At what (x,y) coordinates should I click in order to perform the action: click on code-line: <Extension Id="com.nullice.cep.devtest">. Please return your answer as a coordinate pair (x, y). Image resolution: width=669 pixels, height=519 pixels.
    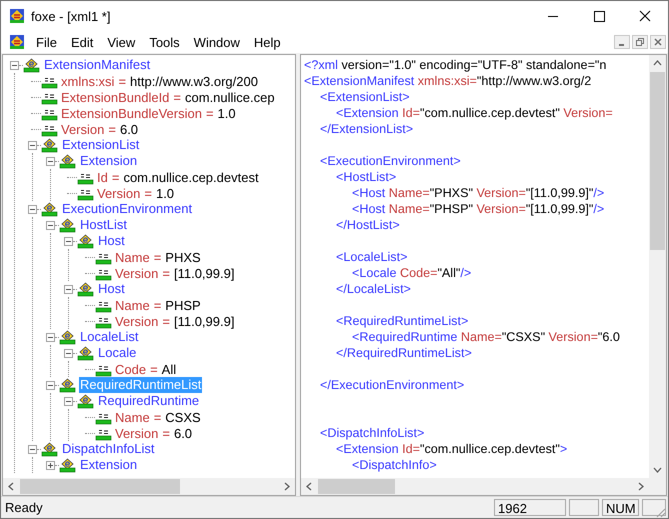
    Looking at the image, I should click on (452, 449).